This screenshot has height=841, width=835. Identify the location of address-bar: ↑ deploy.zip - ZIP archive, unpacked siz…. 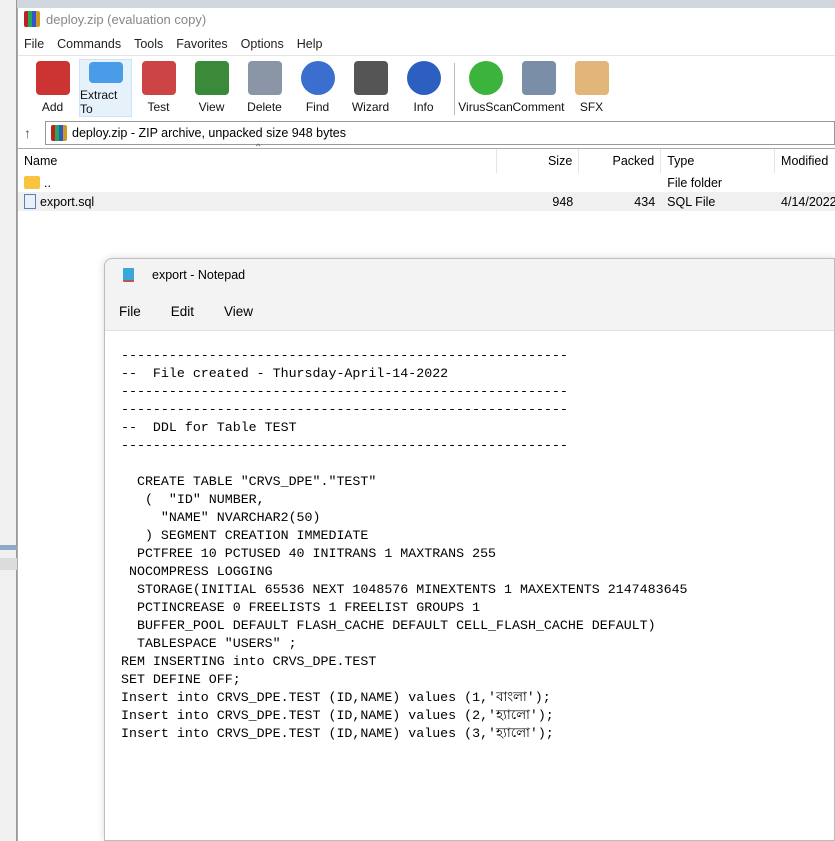
(426, 133).